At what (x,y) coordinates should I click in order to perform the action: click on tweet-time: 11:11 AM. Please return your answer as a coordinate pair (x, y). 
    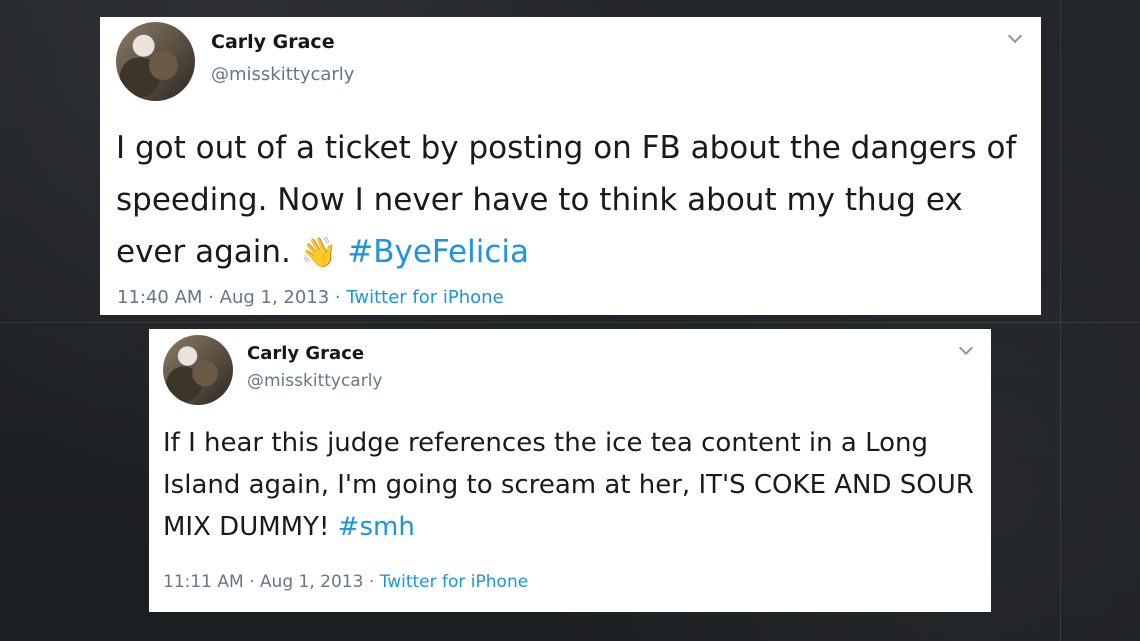
    Looking at the image, I should click on (203, 582).